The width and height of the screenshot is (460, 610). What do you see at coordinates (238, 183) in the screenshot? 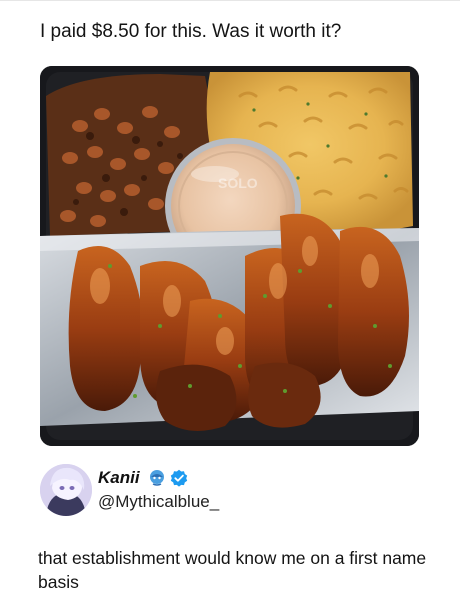
I see `cup-lid-text: SOLO` at bounding box center [238, 183].